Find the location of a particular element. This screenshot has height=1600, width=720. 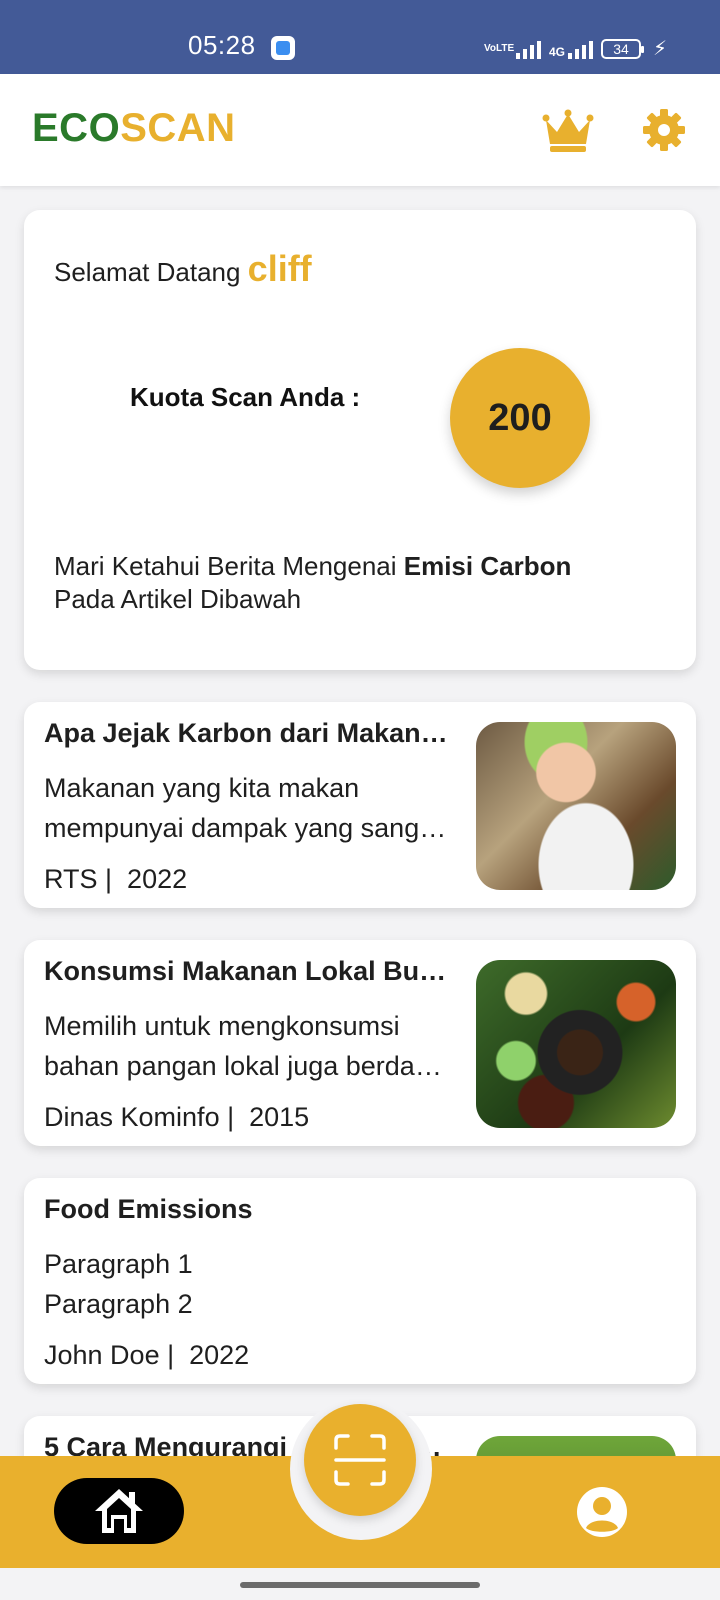

system-navigation-bar is located at coordinates (360, 1584).